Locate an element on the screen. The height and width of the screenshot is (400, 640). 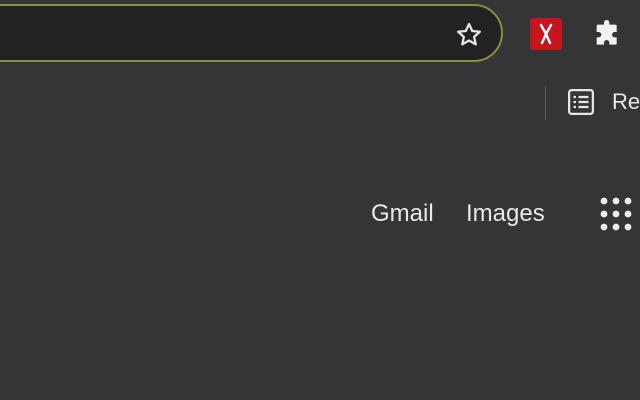
scissors-icon is located at coordinates (546, 34).